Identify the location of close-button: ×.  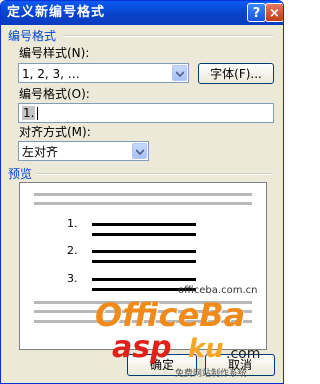
(274, 12).